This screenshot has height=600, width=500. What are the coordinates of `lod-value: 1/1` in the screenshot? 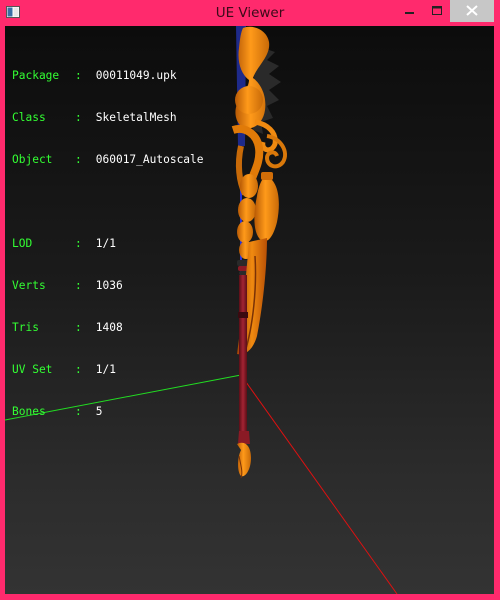 It's located at (105, 243).